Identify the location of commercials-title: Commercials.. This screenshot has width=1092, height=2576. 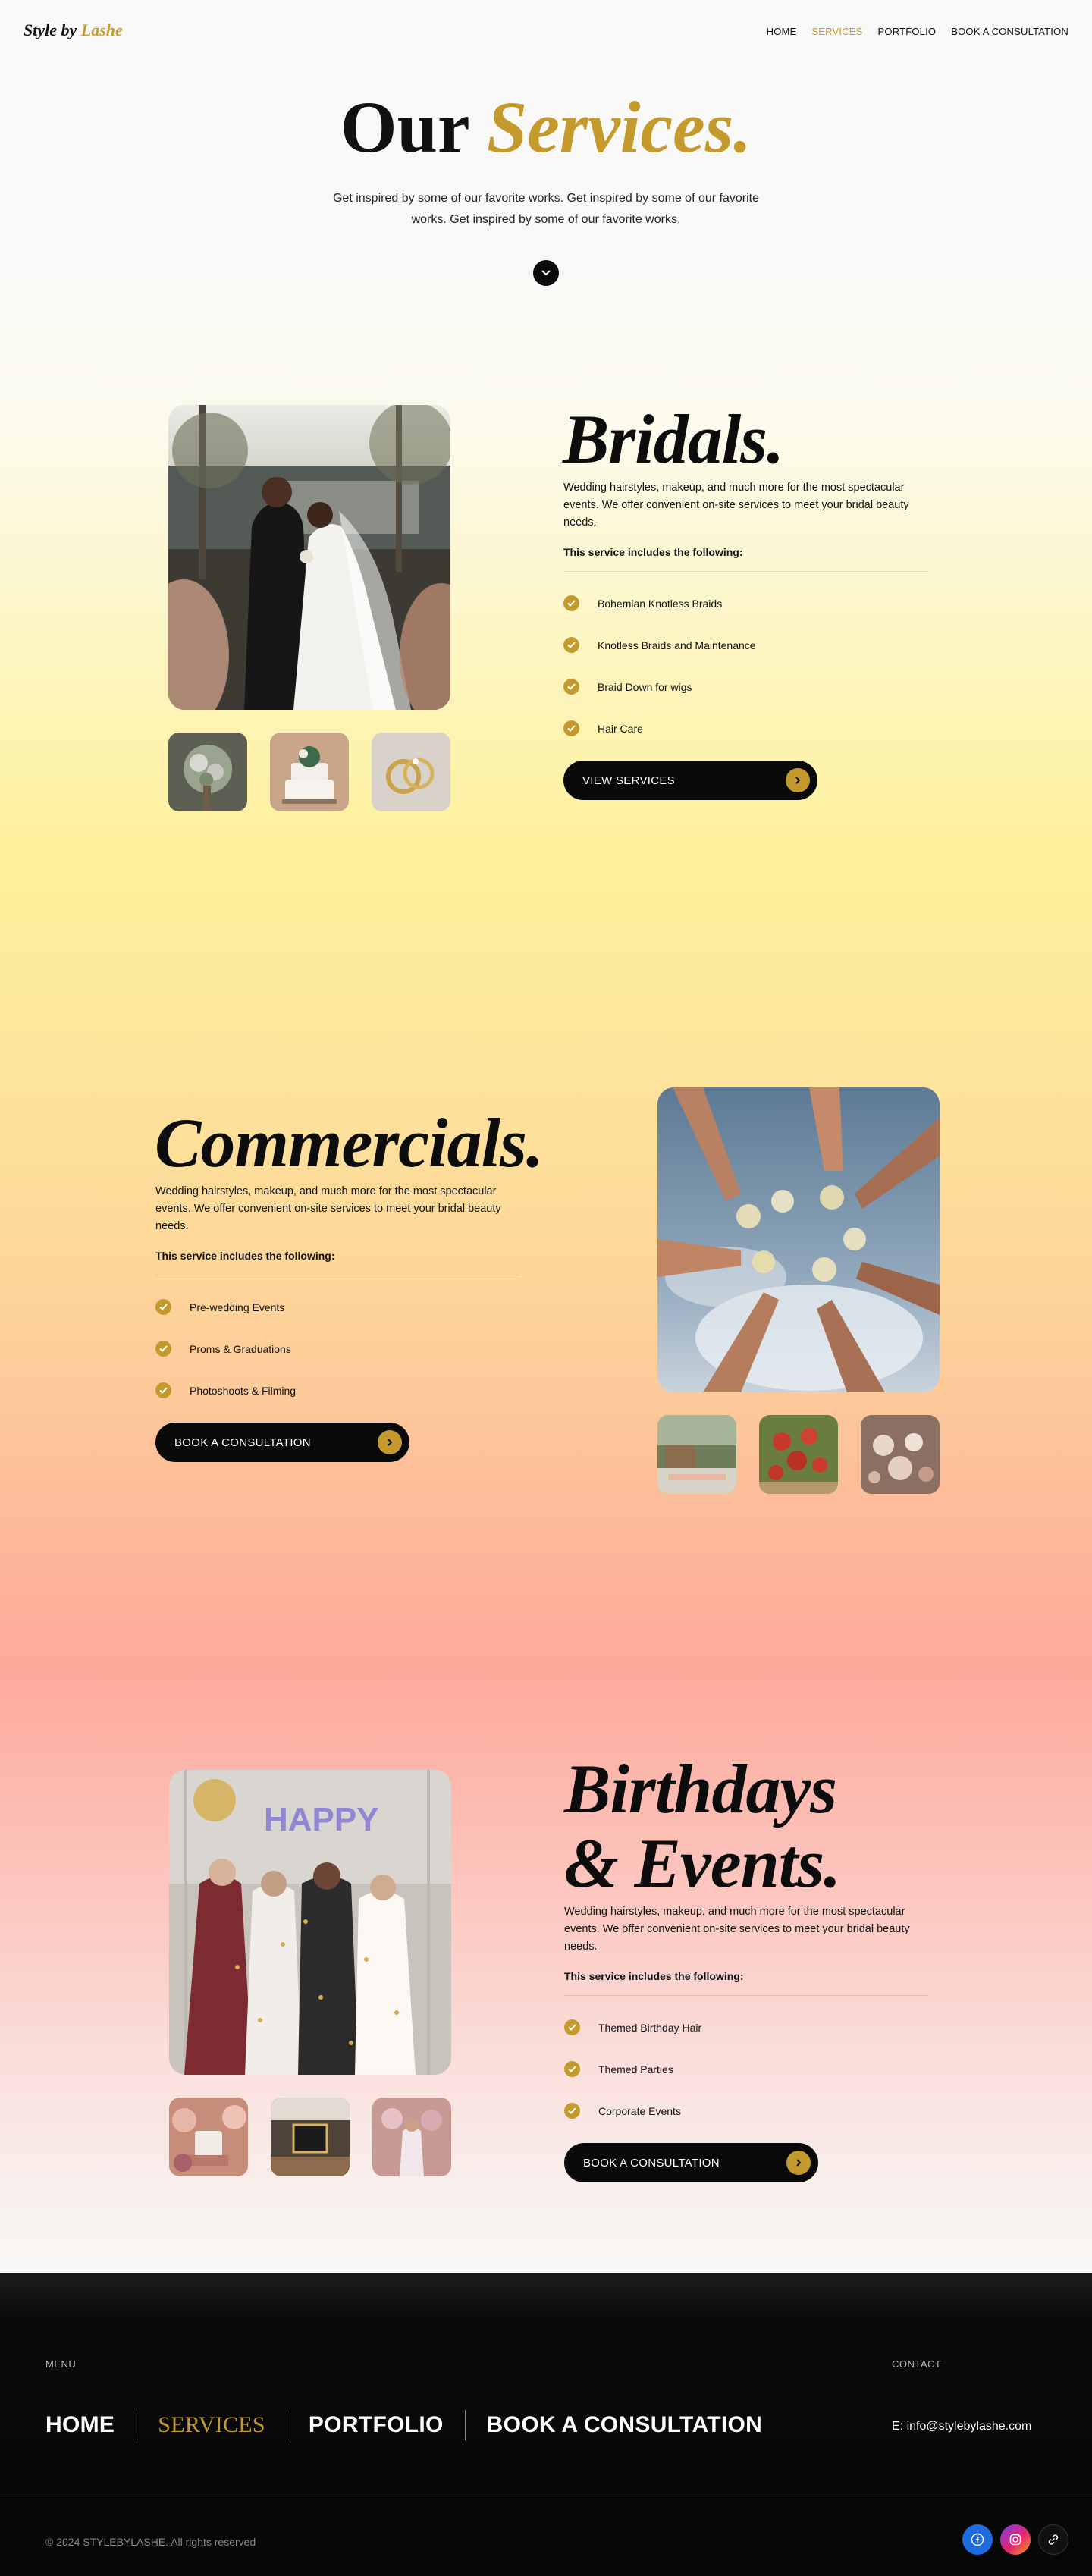
(349, 1142).